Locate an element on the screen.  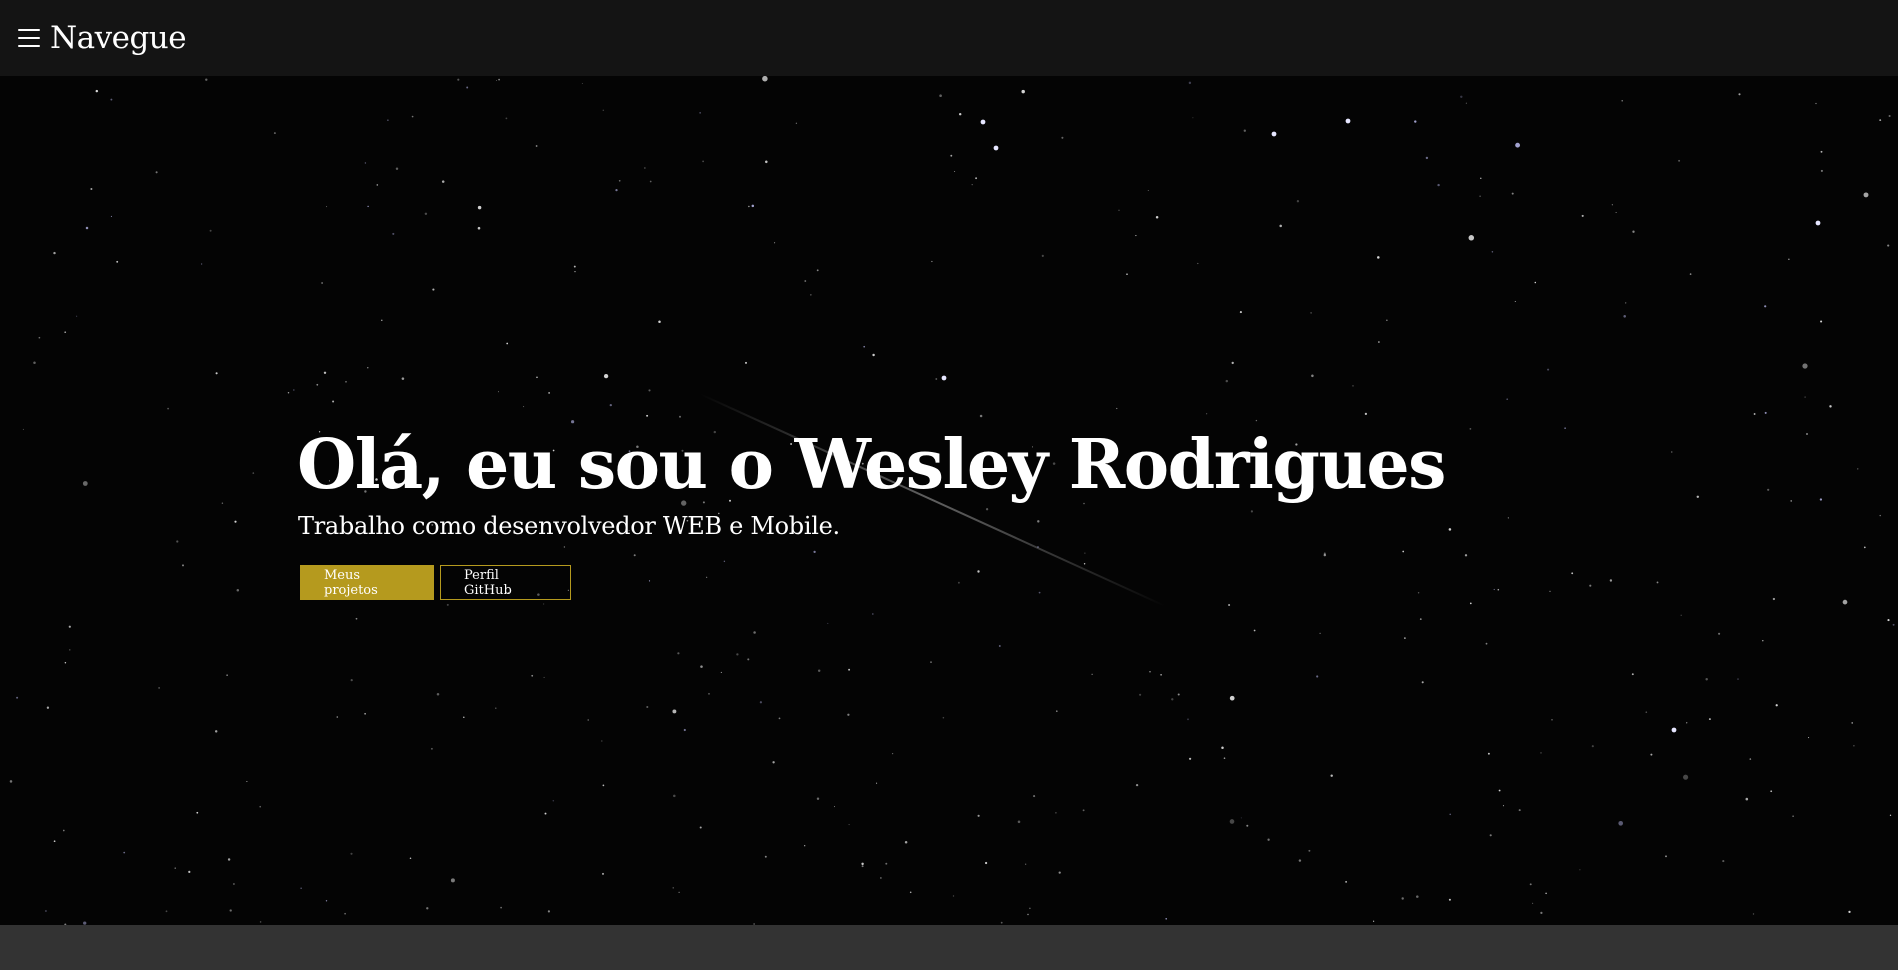
my-projects-button: Meus projetos is located at coordinates (367, 583).